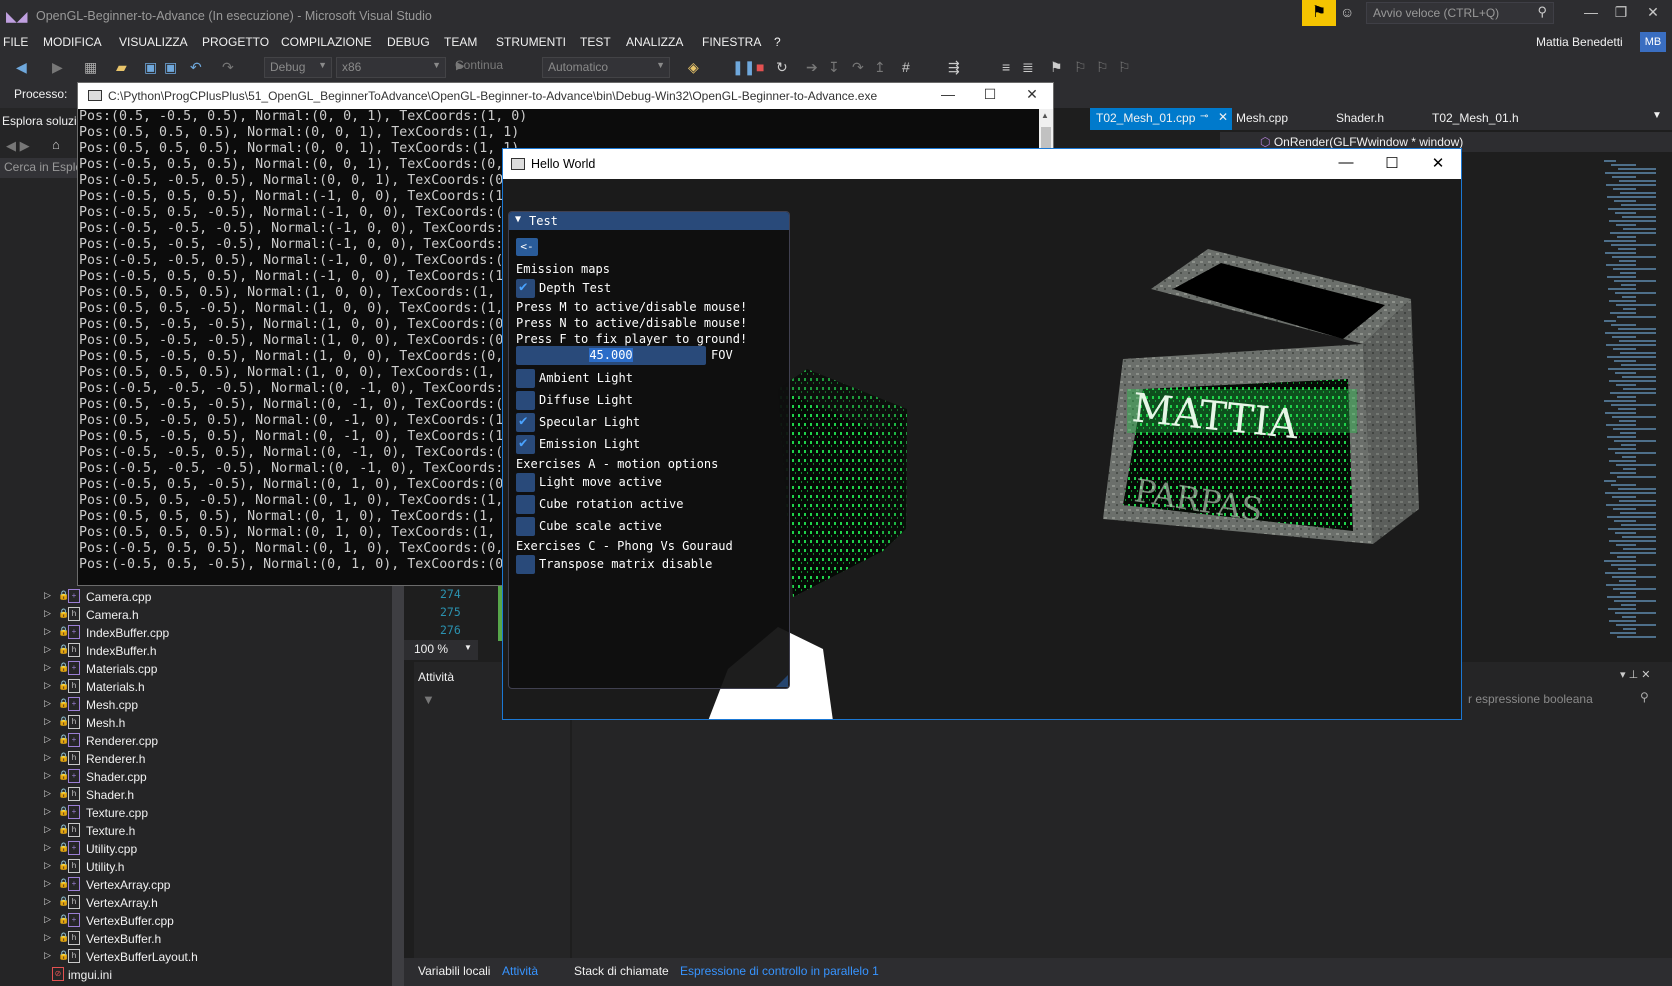  Describe the element at coordinates (196, 885) in the screenshot. I see `sidebar-item-vertexarray-cpp: ▷ 🔒 + VertexArray.cpp` at that location.